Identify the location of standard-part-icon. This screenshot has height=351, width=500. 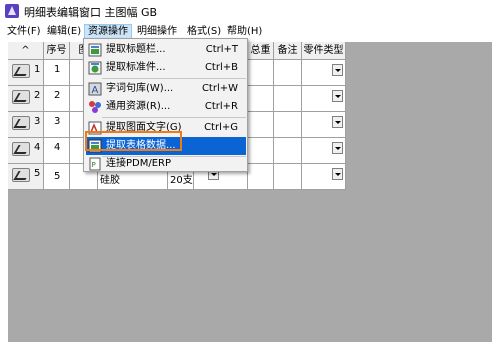
(95, 68).